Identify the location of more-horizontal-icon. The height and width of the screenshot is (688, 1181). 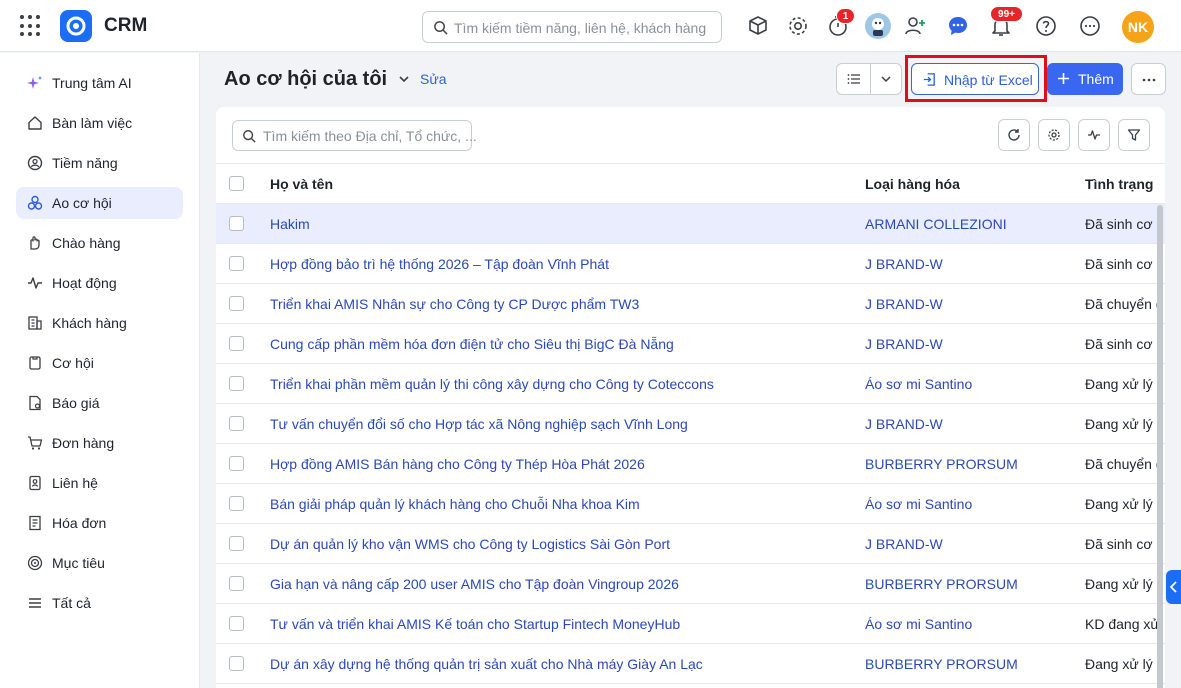
(1149, 80).